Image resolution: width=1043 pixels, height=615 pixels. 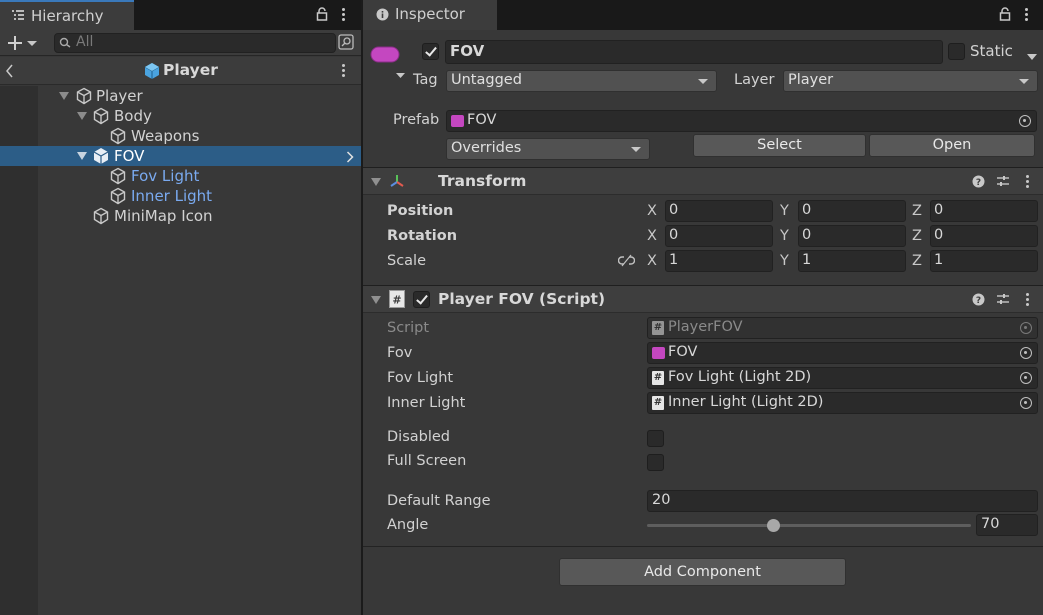 What do you see at coordinates (719, 211) in the screenshot?
I see `position-x-field: 0` at bounding box center [719, 211].